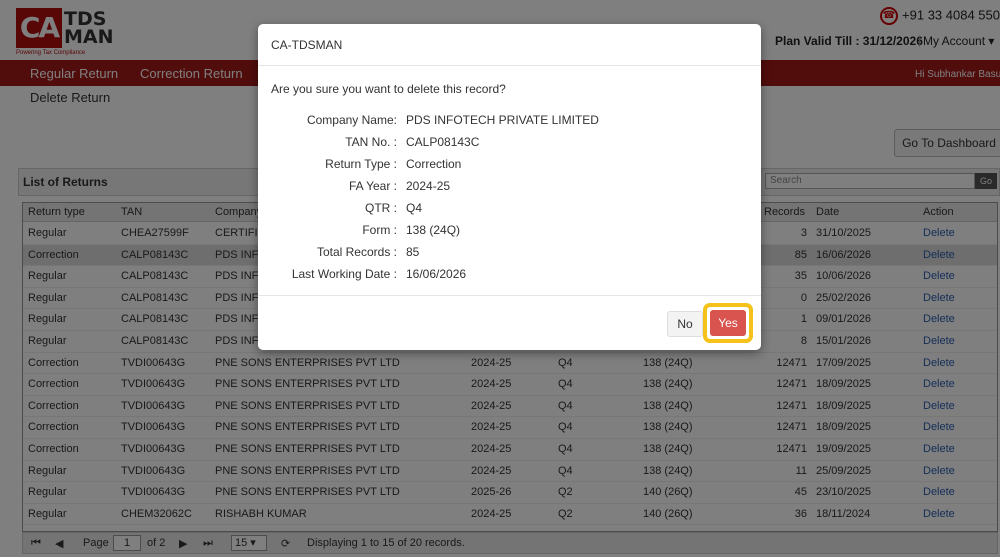 The image size is (1000, 557). I want to click on no-button: No, so click(685, 324).